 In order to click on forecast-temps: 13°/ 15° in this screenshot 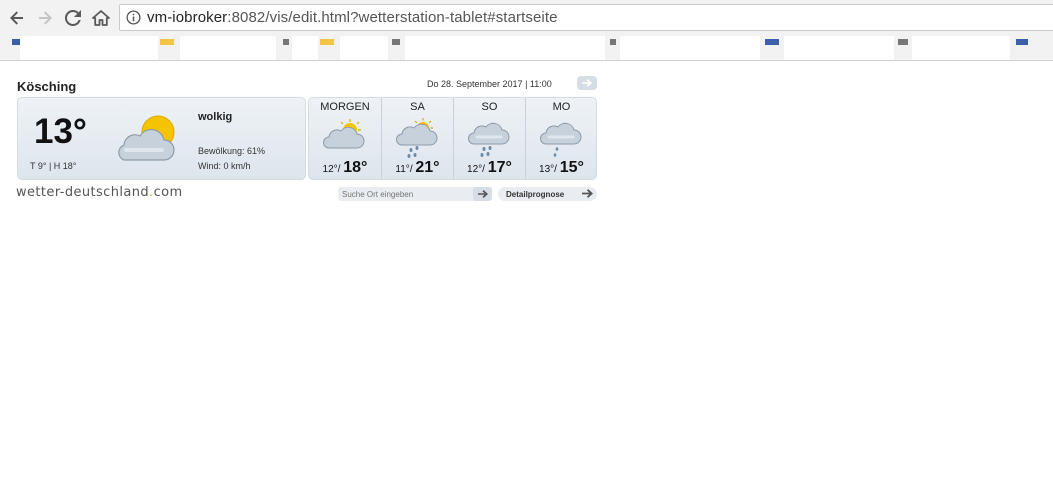, I will do `click(561, 167)`.